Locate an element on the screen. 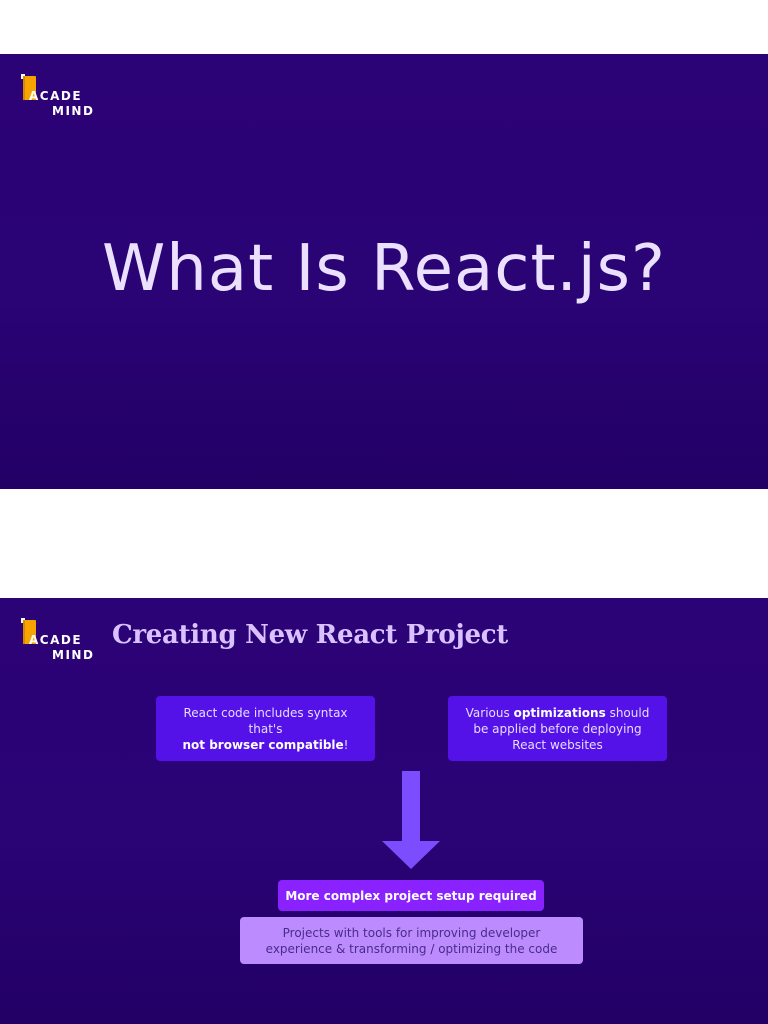 The width and height of the screenshot is (768, 1024). setup-required-label: More complex project setup required is located at coordinates (411, 895).